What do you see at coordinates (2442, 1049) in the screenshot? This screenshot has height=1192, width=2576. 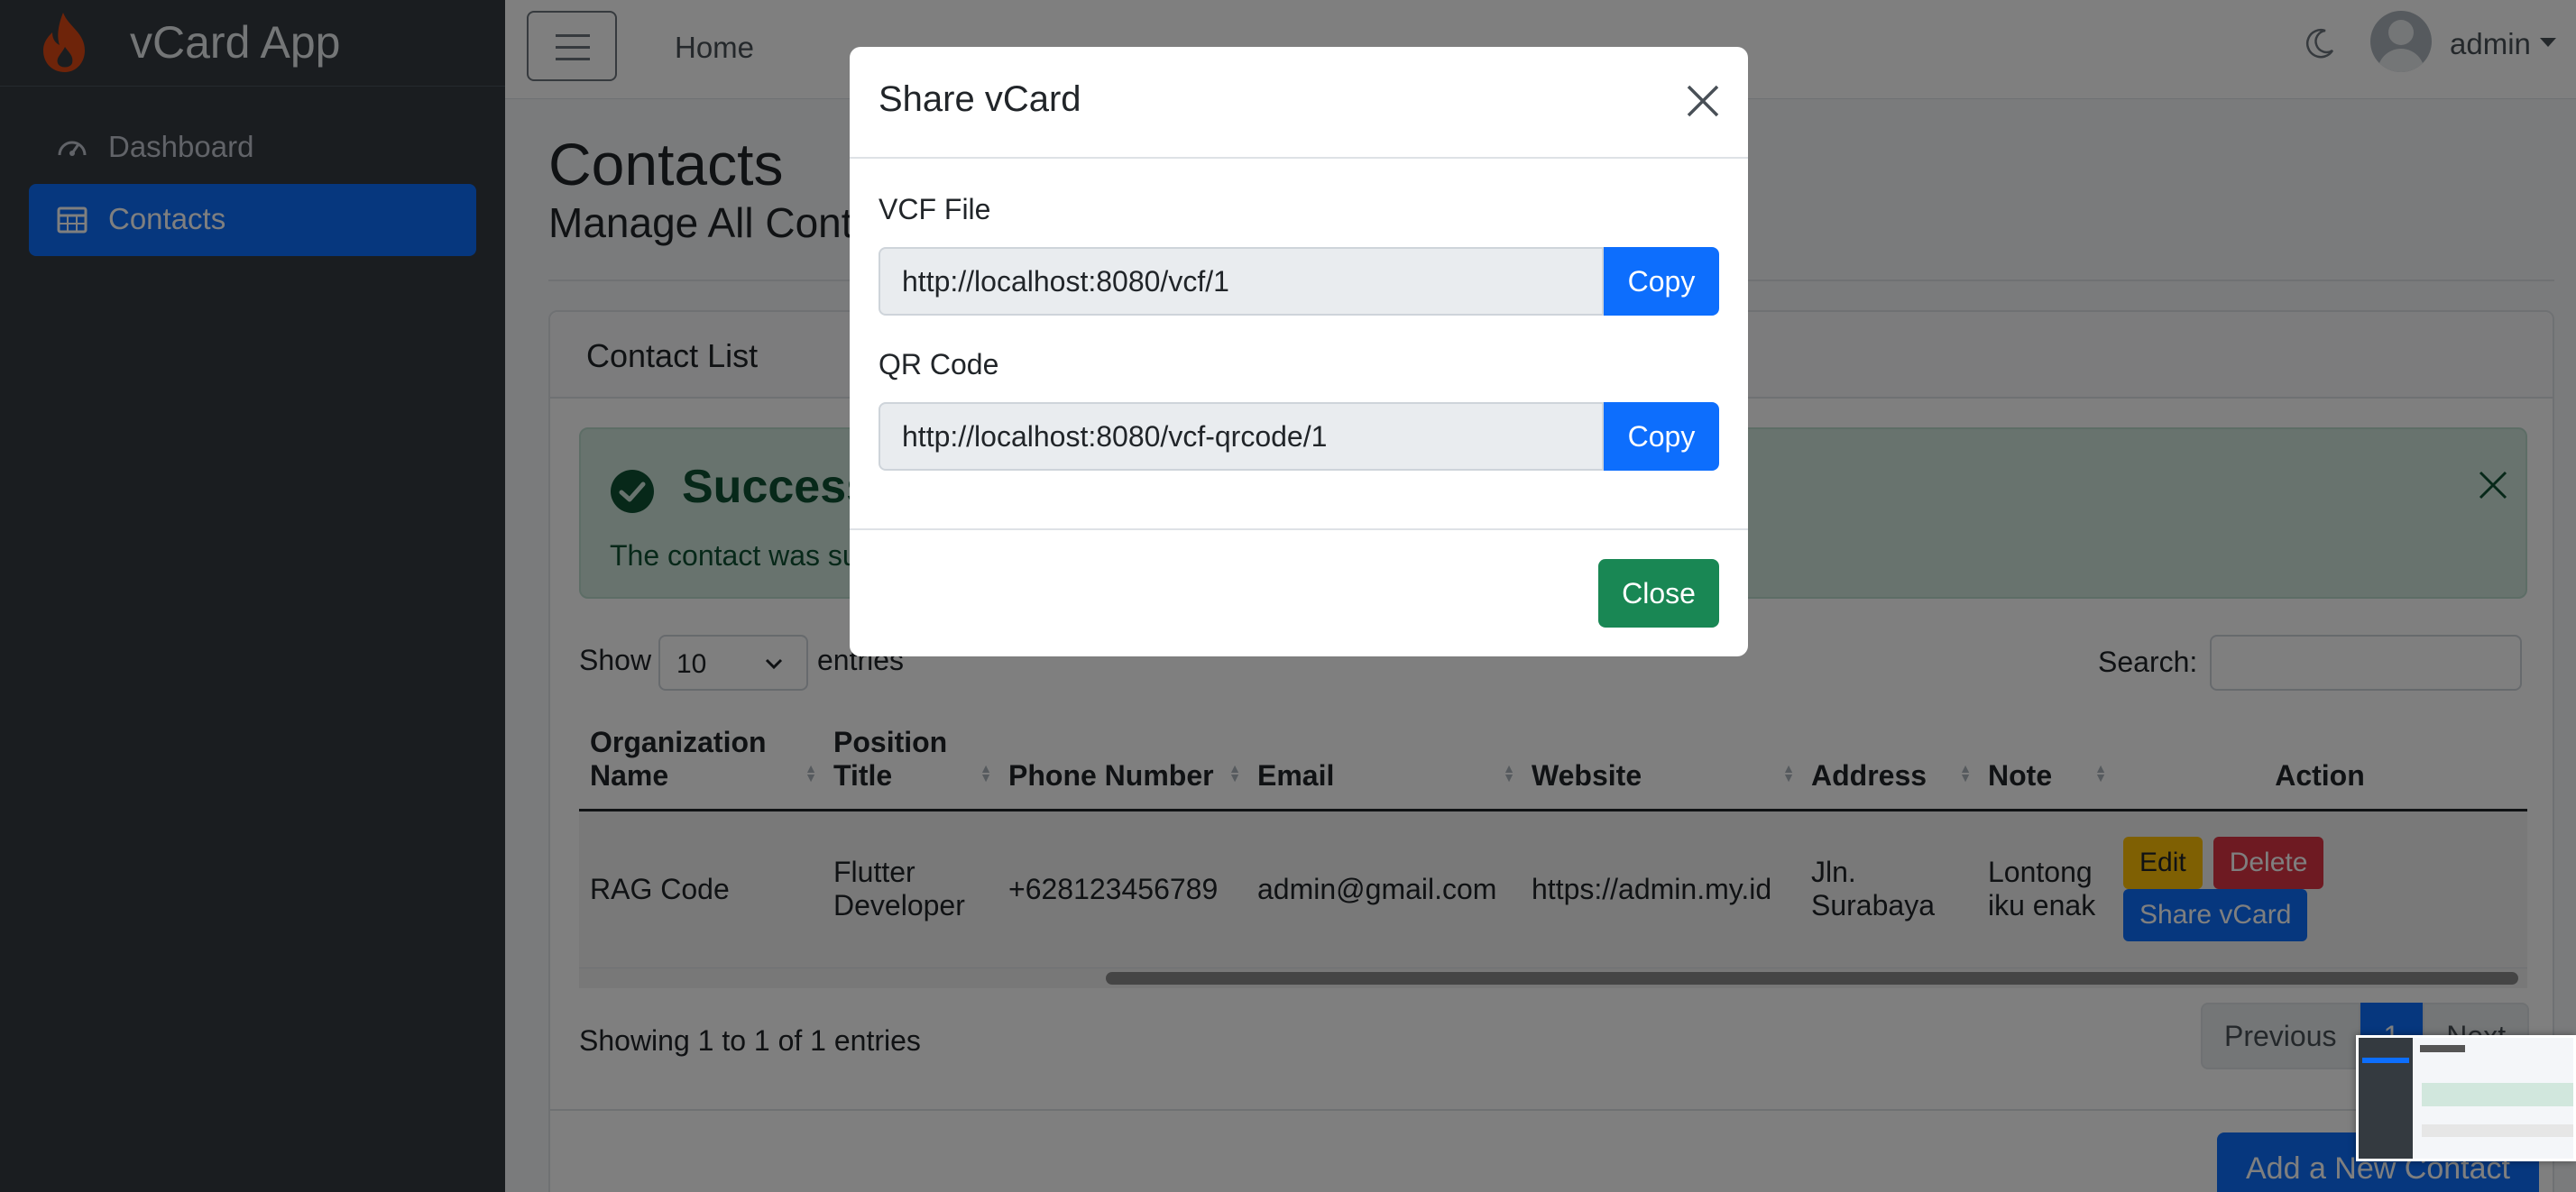 I see `thumbnail-title` at bounding box center [2442, 1049].